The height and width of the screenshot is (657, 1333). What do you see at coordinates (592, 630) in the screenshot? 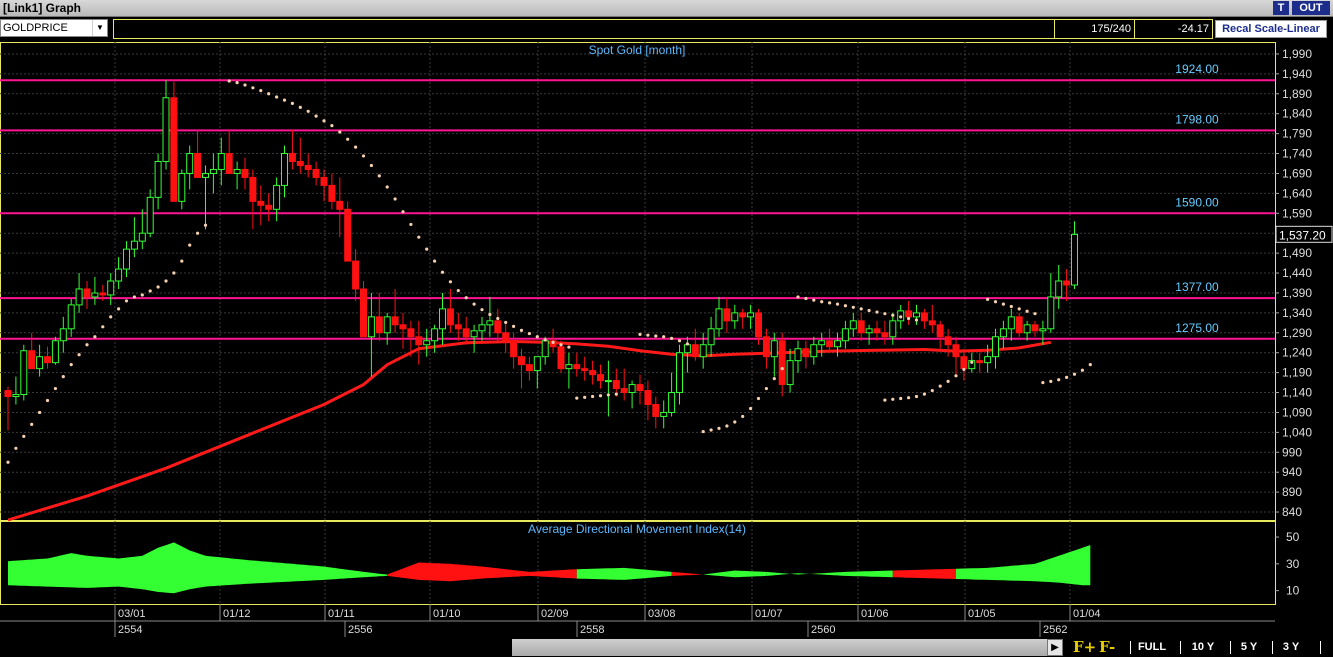
I see `x-tick-label-year: 2558` at bounding box center [592, 630].